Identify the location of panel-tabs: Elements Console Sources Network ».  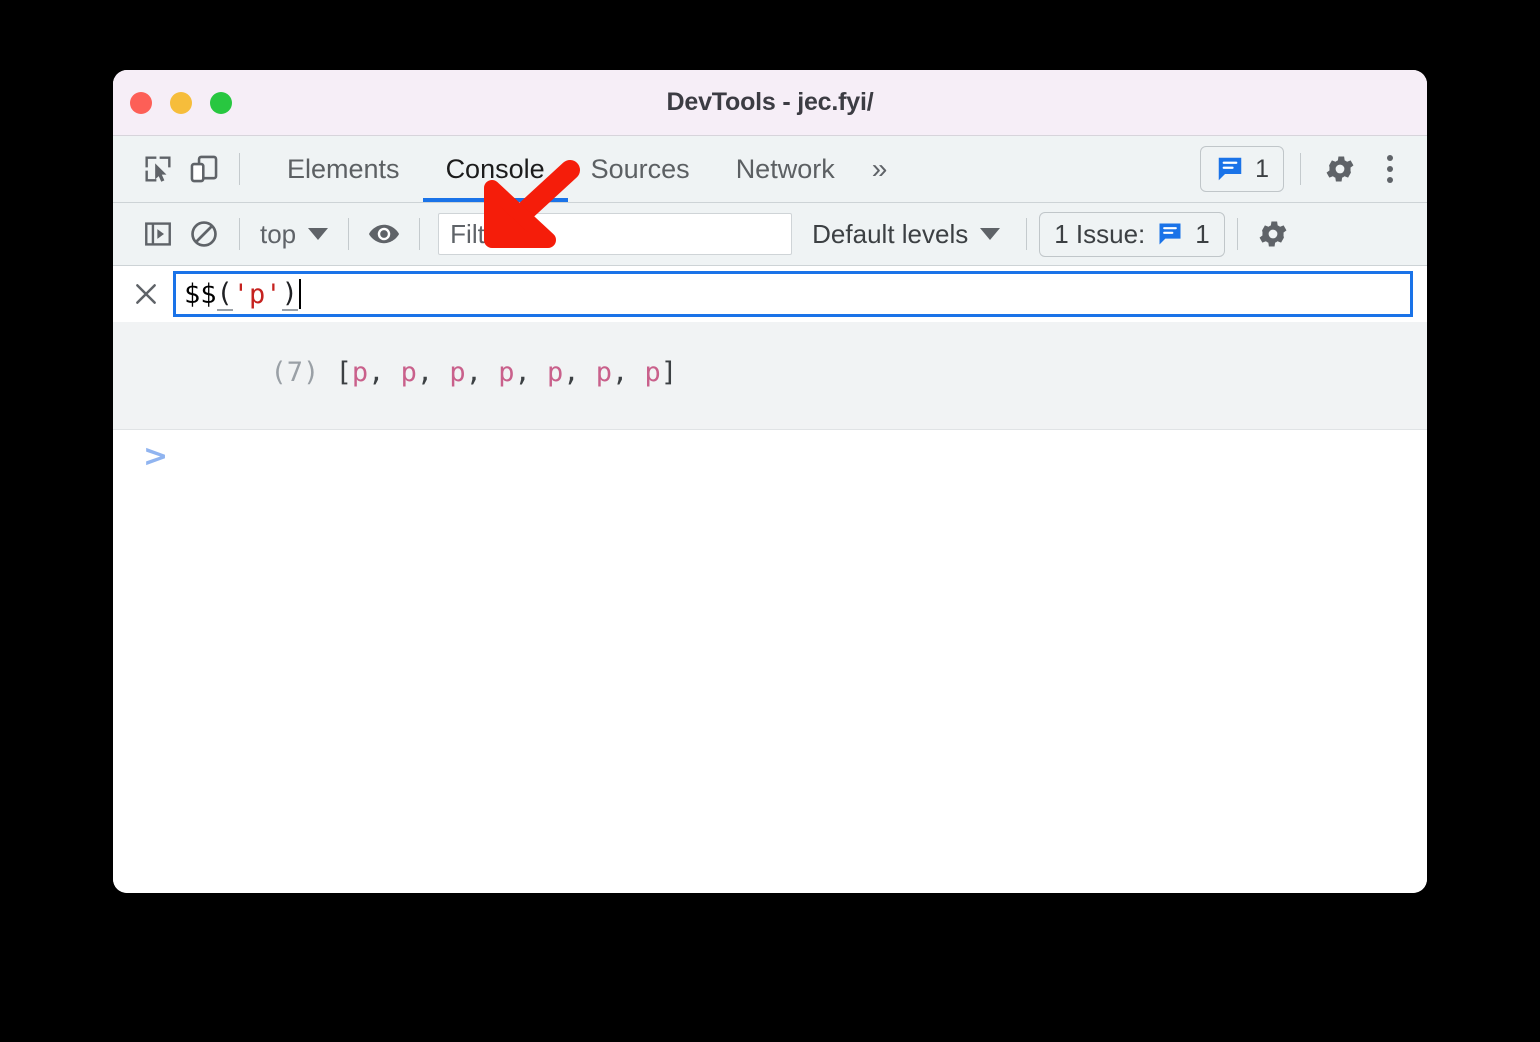
(582, 169).